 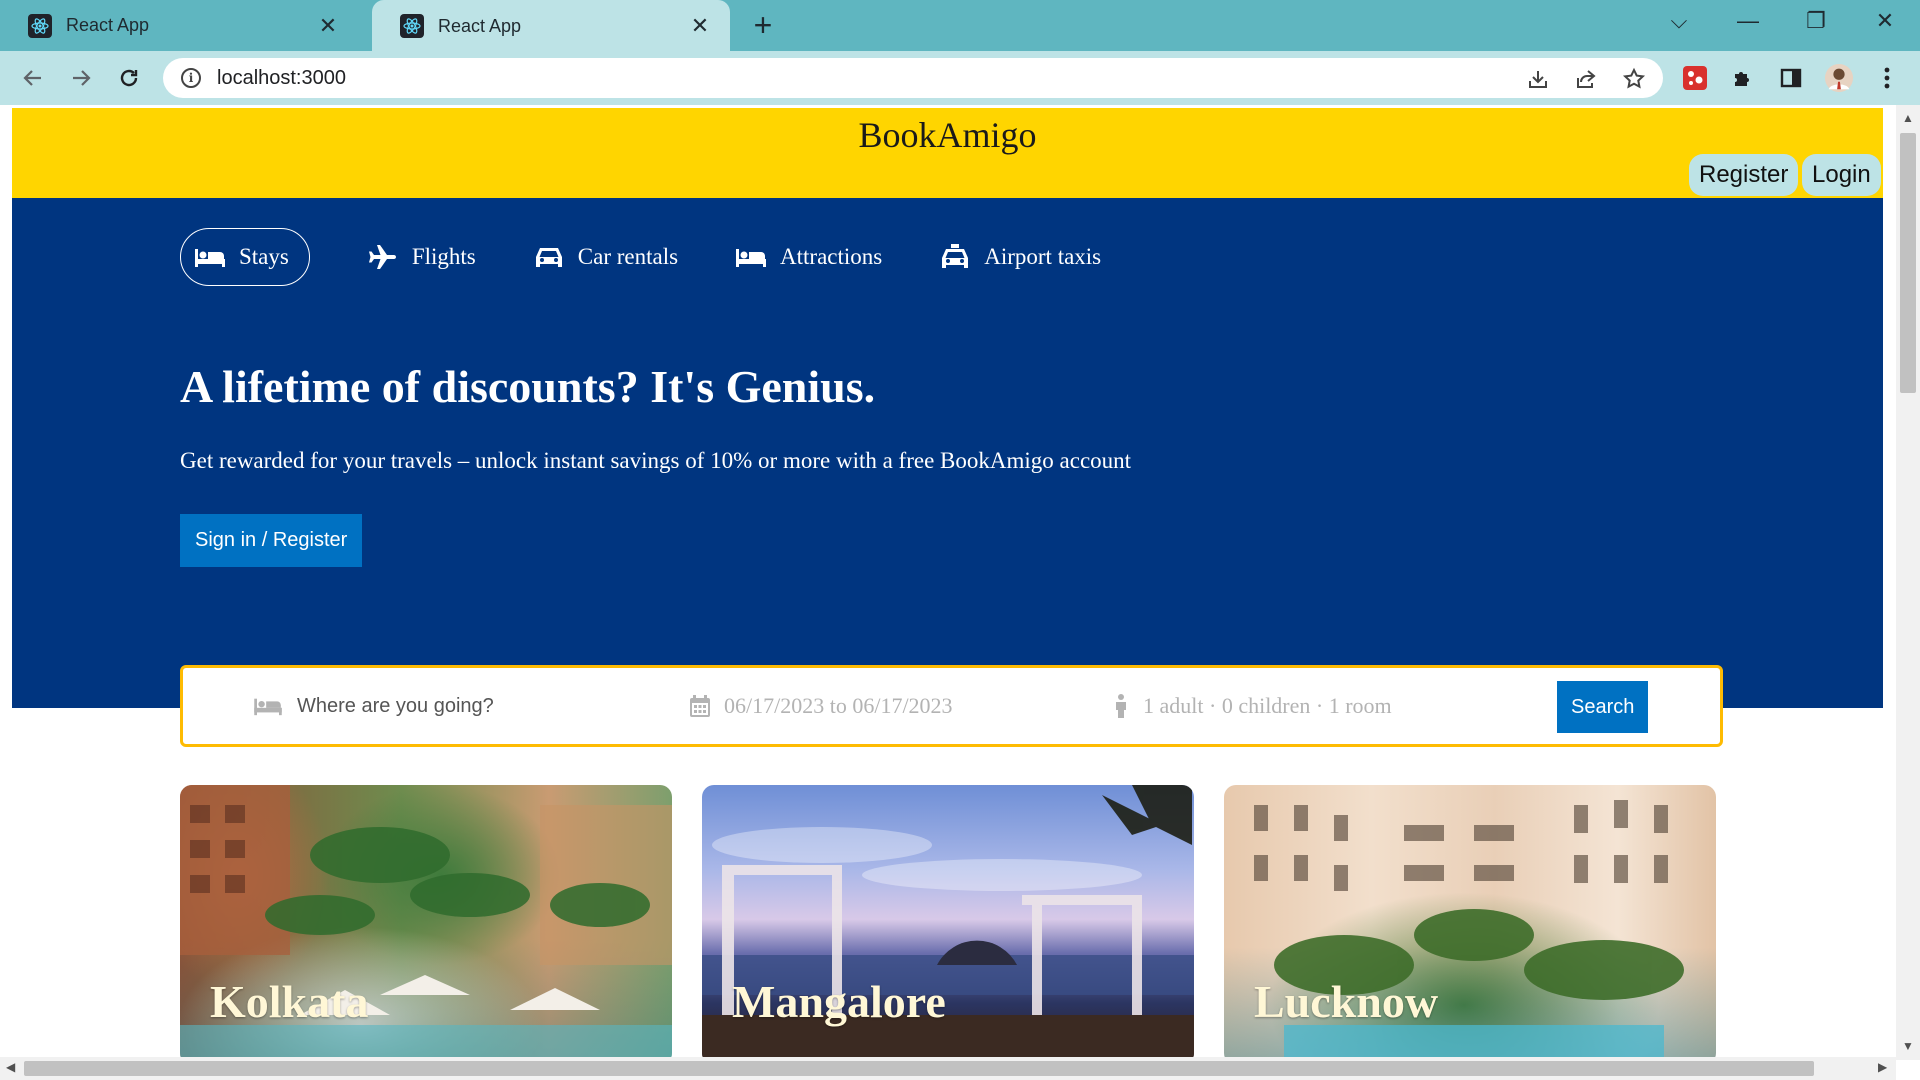 I want to click on scroll-left-arrow-icon: ◀, so click(x=10, y=1067).